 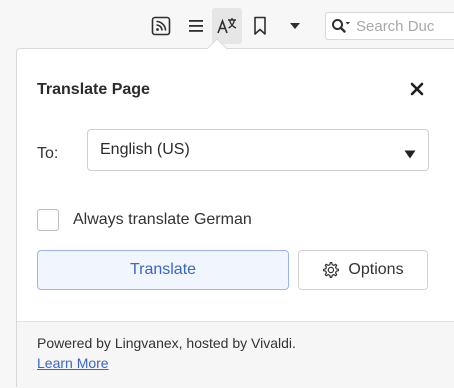 I want to click on reader-view-icon, so click(x=196, y=26).